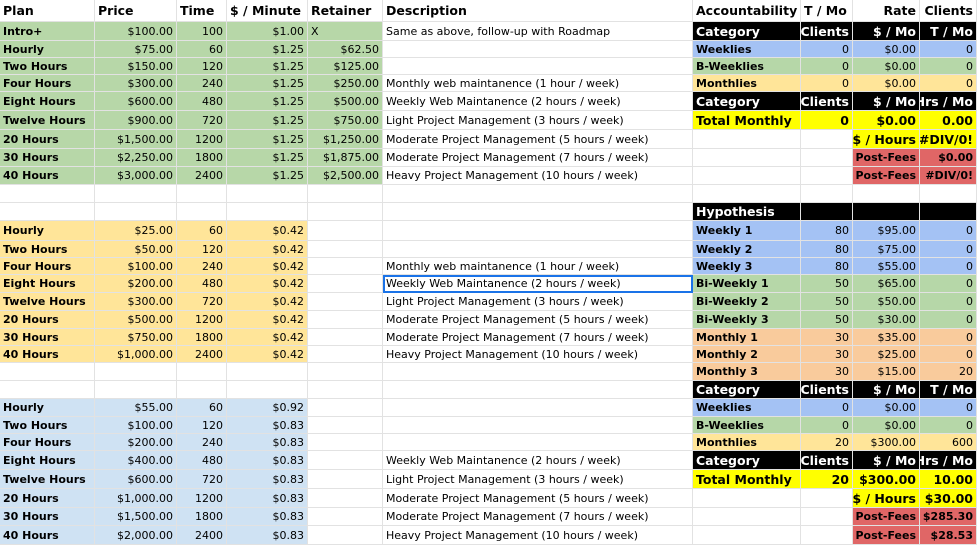  What do you see at coordinates (948, 479) in the screenshot?
I see `total-hours: 10.00` at bounding box center [948, 479].